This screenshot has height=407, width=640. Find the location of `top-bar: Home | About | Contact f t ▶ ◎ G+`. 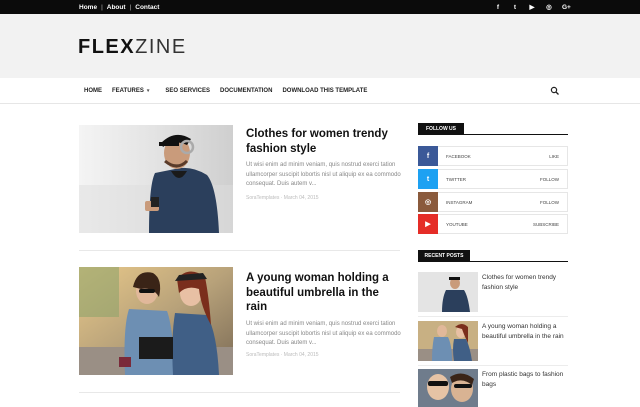

top-bar: Home | About | Contact f t ▶ ◎ G+ is located at coordinates (320, 7).